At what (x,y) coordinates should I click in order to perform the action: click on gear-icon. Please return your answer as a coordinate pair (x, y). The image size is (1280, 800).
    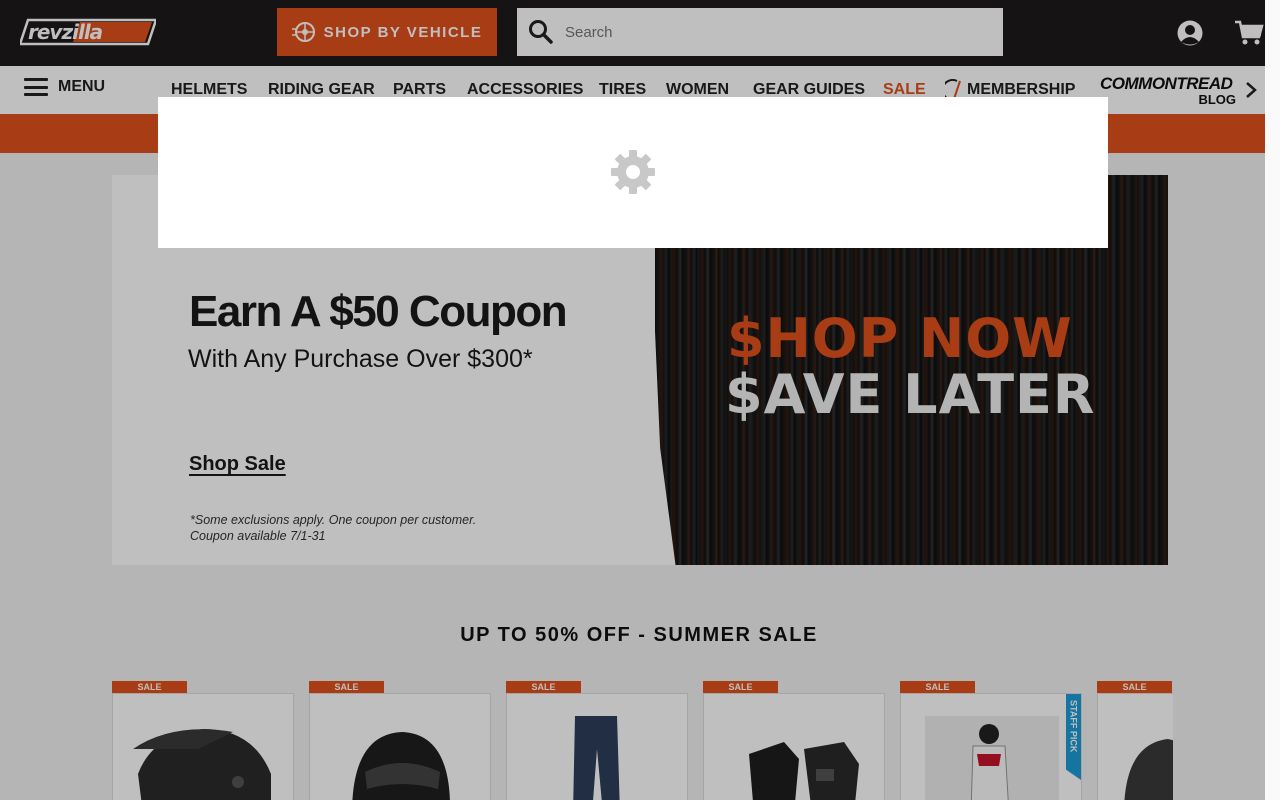
    Looking at the image, I should click on (633, 172).